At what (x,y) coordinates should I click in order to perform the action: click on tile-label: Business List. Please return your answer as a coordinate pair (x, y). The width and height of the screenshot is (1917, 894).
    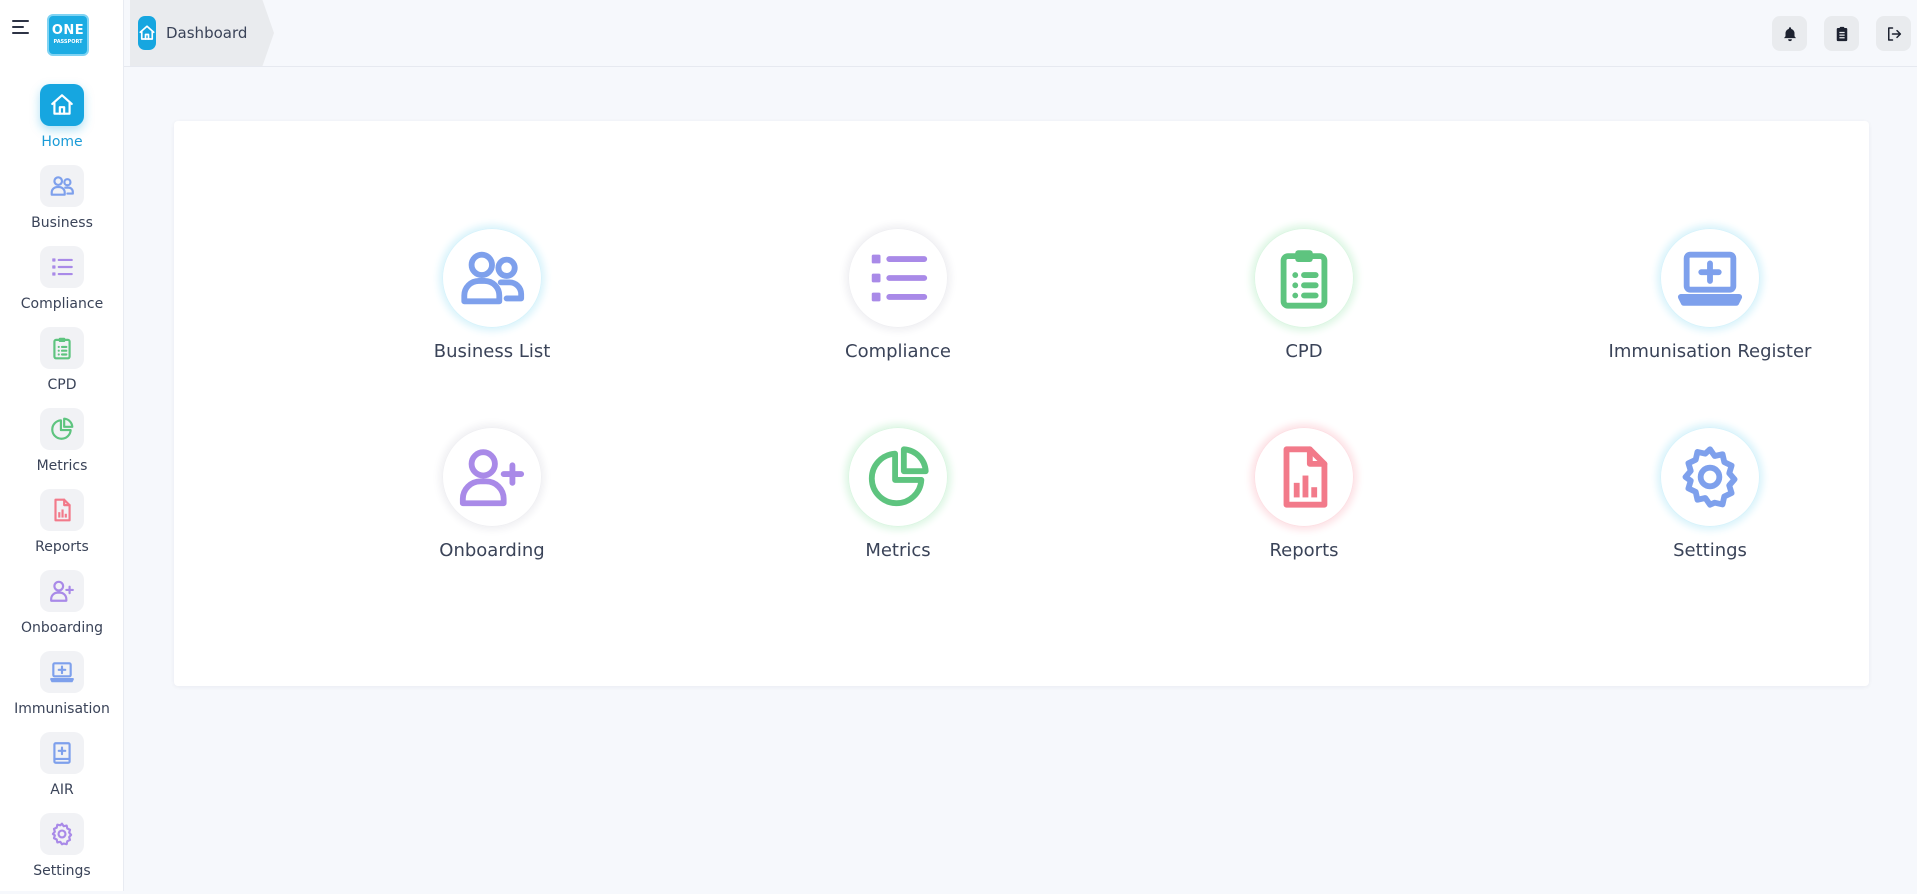
    Looking at the image, I should click on (492, 351).